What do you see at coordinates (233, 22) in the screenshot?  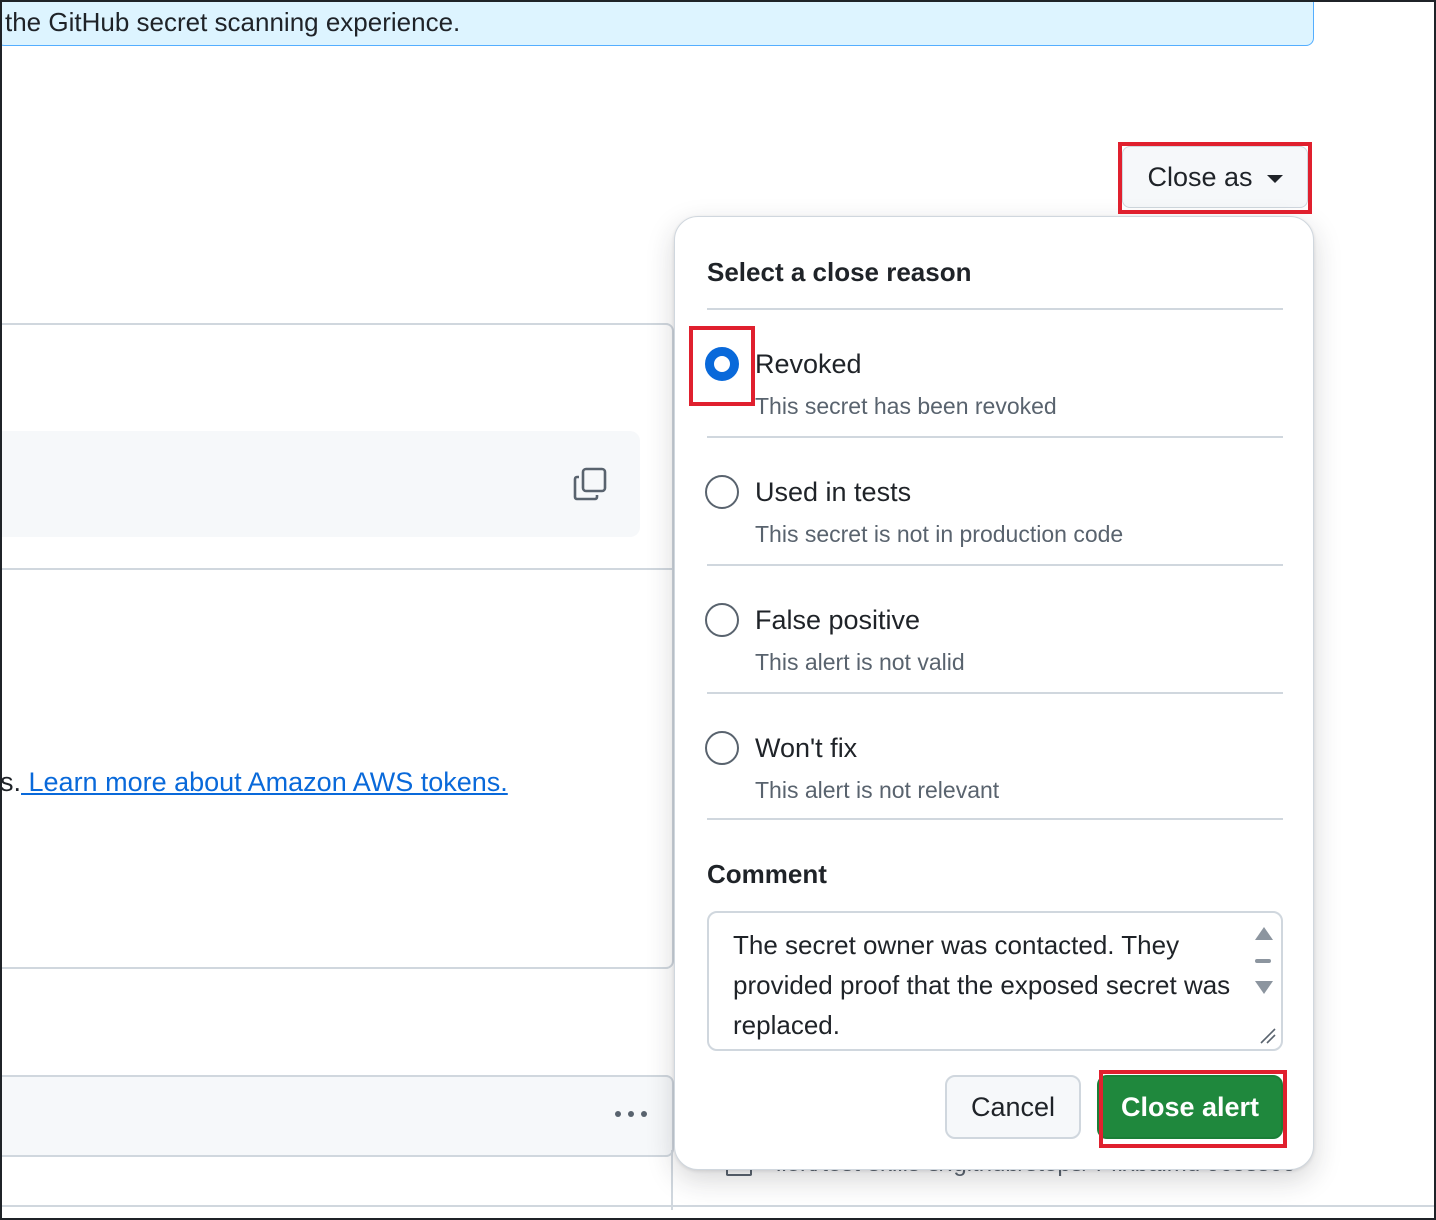 I see `banner-text: the GitHub secret scanning experience.` at bounding box center [233, 22].